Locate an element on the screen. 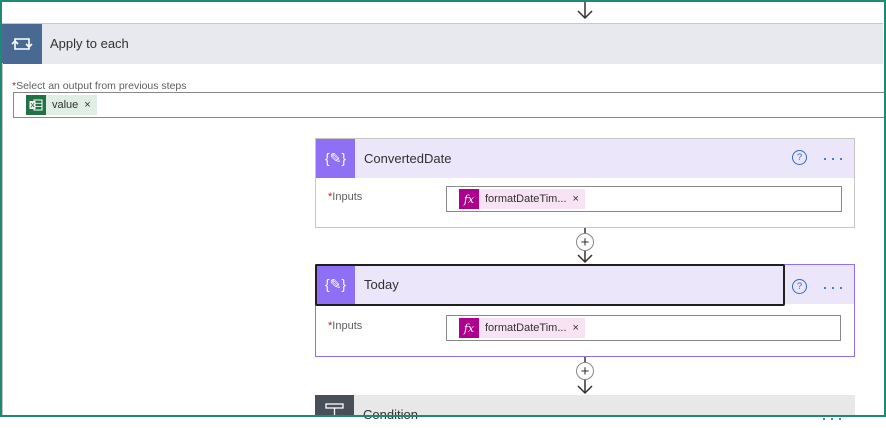  select-output-field: X value × is located at coordinates (449, 105).